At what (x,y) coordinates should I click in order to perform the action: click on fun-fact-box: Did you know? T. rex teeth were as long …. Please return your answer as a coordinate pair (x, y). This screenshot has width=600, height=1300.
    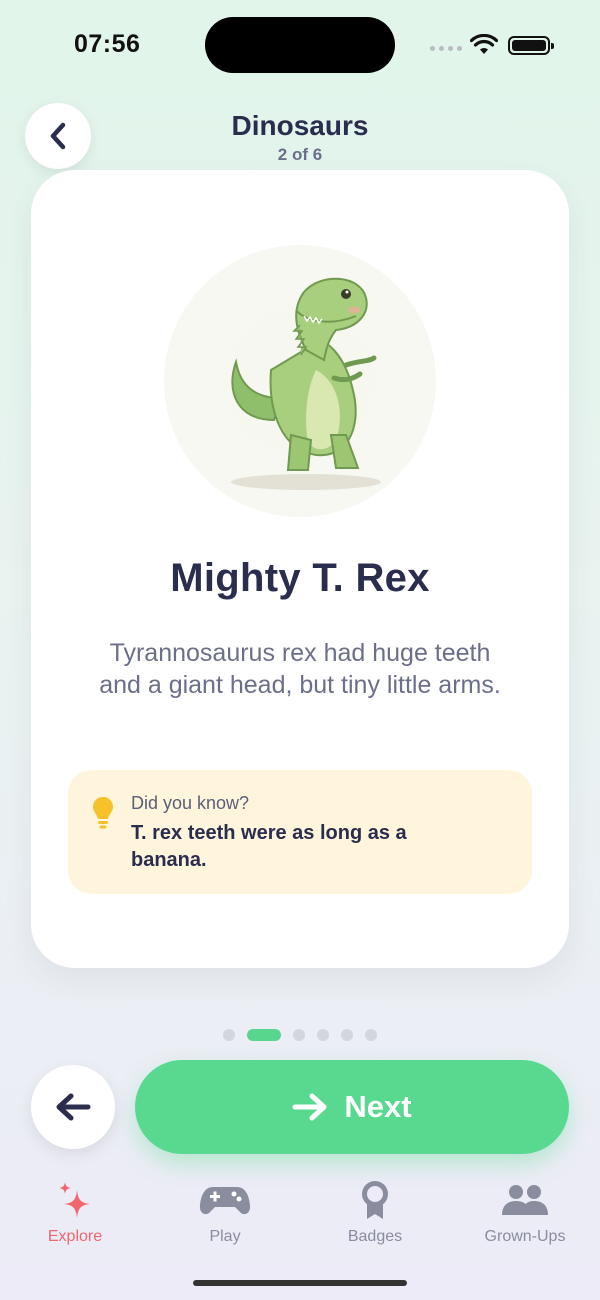
    Looking at the image, I should click on (300, 832).